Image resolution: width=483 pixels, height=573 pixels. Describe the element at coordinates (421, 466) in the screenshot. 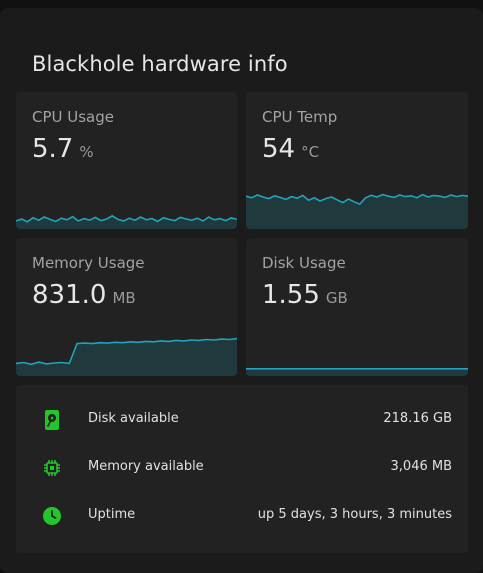

I see `info-value: 3,046 MB` at that location.